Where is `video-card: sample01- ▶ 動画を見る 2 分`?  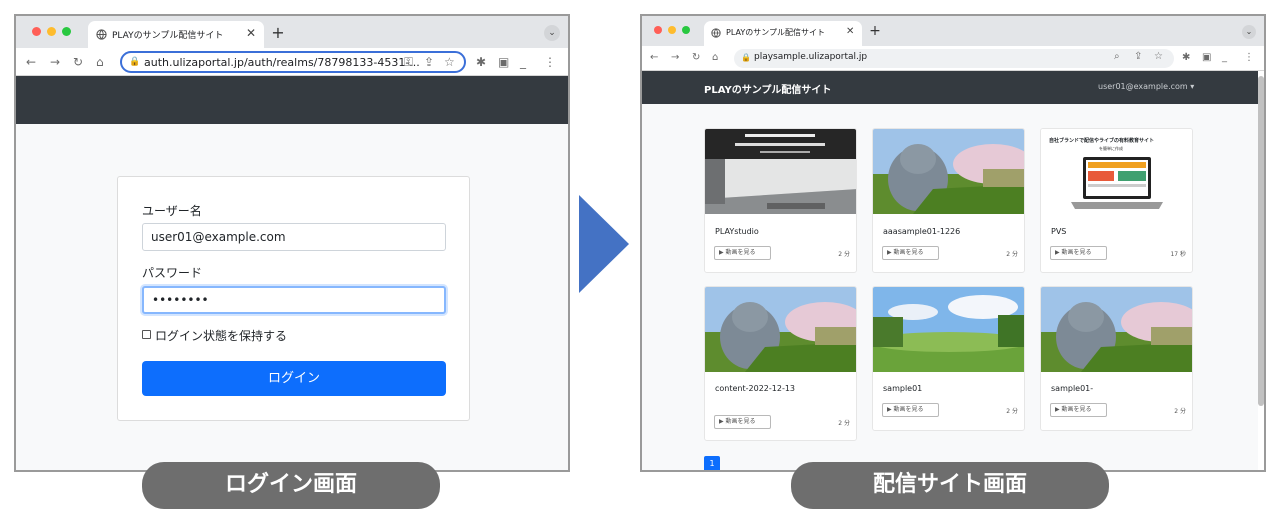 video-card: sample01- ▶ 動画を見る 2 分 is located at coordinates (1116, 358).